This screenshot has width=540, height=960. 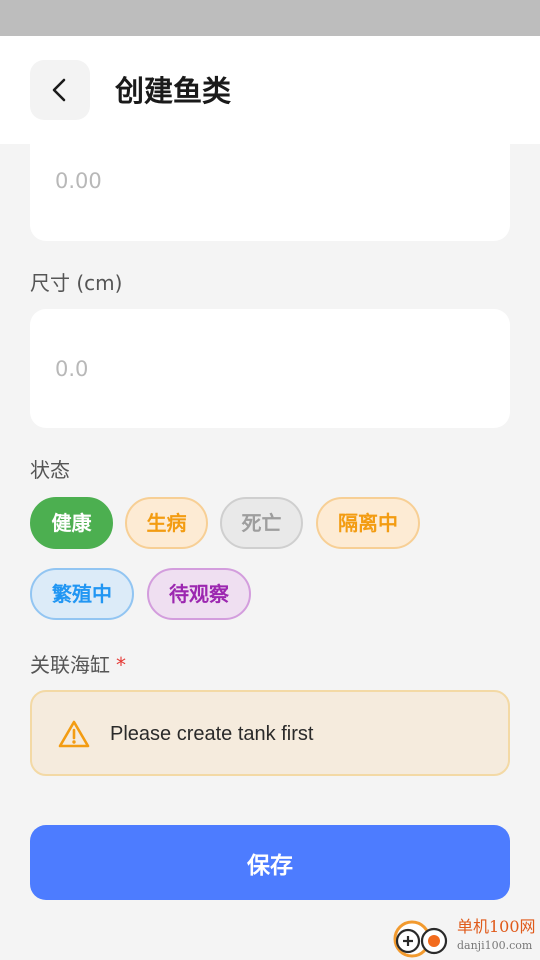 I want to click on back-button, so click(x=60, y=90).